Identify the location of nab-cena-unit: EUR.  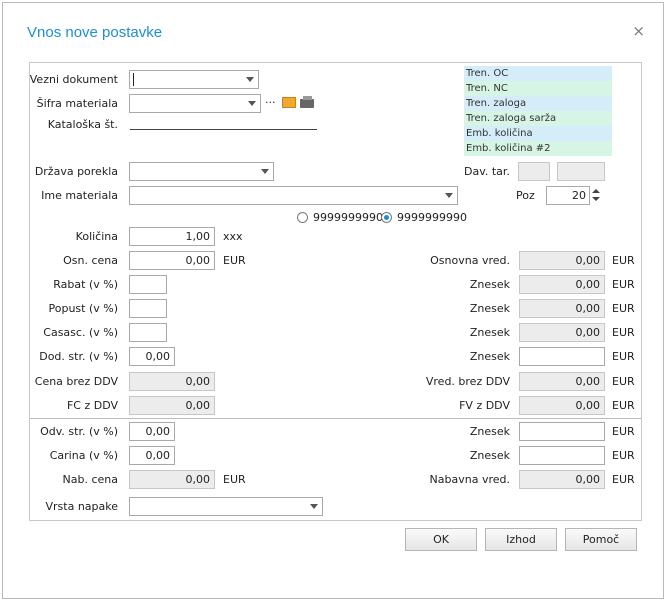
(234, 479).